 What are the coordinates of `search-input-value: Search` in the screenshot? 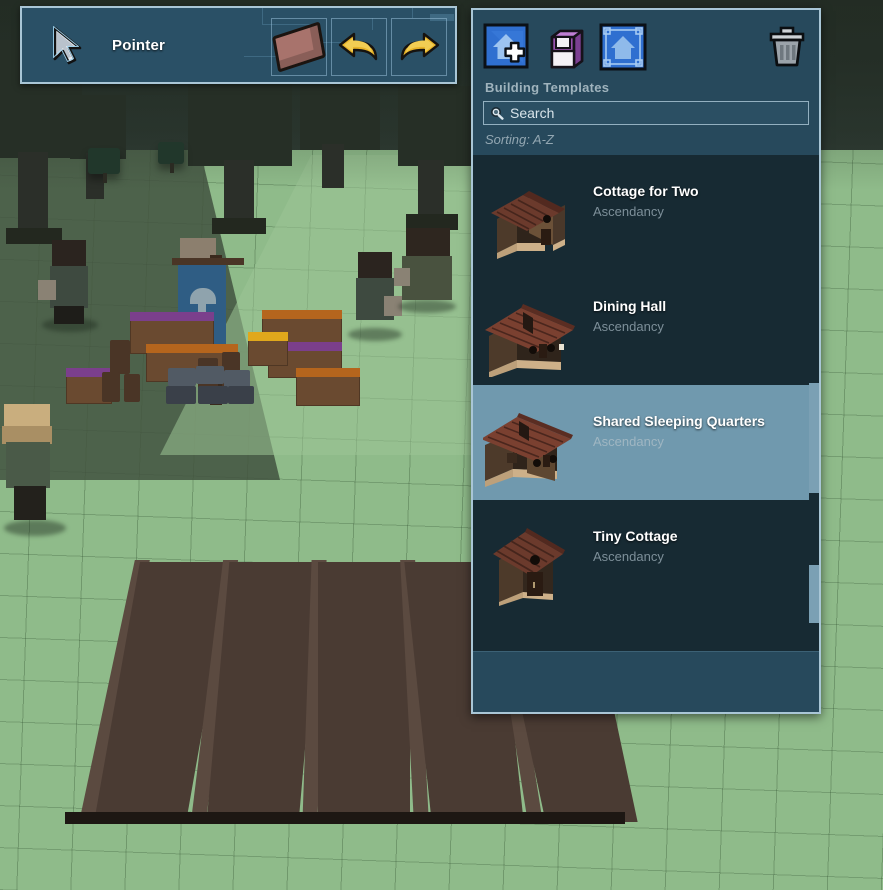 It's located at (532, 113).